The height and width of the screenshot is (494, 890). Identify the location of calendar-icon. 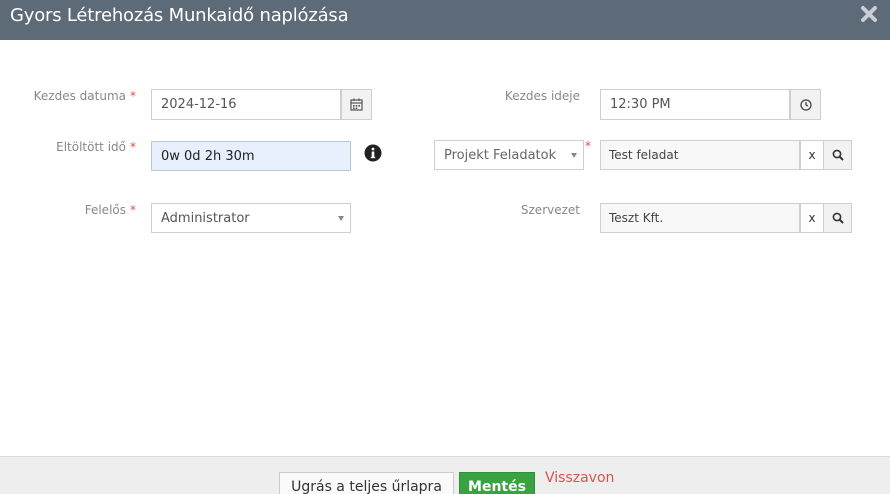
(356, 104).